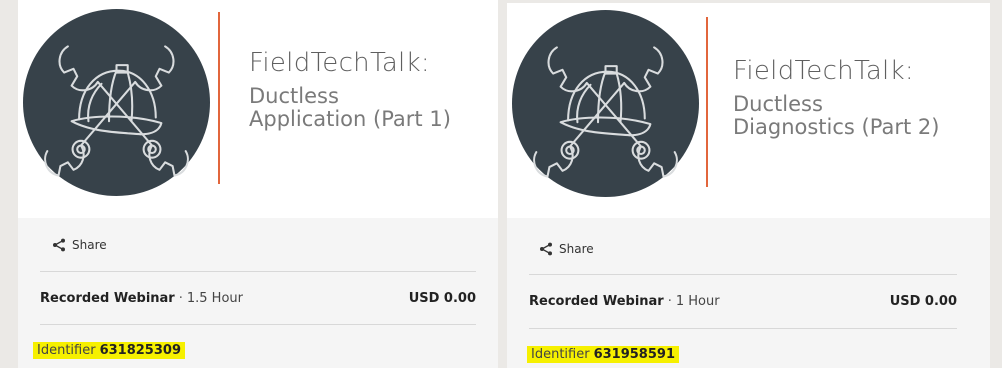  What do you see at coordinates (697, 301) in the screenshot?
I see `duration: 1 Hour` at bounding box center [697, 301].